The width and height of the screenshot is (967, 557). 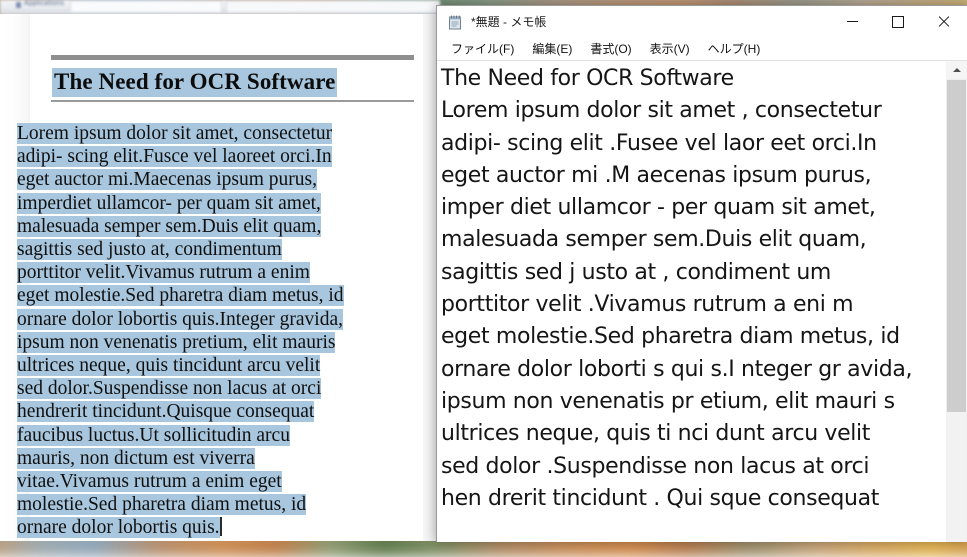 I want to click on chevron-up-icon, so click(x=956, y=70).